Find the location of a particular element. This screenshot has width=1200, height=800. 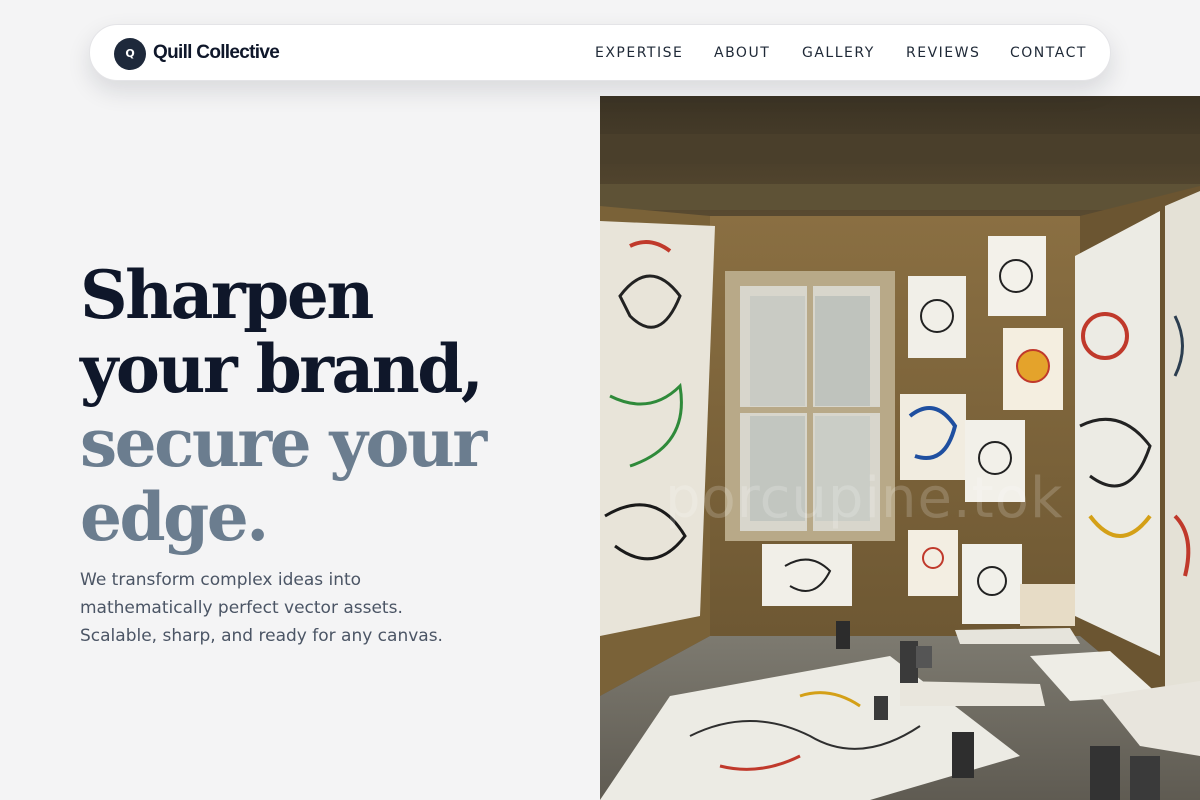

nav-link-about: ABOUT is located at coordinates (742, 53).